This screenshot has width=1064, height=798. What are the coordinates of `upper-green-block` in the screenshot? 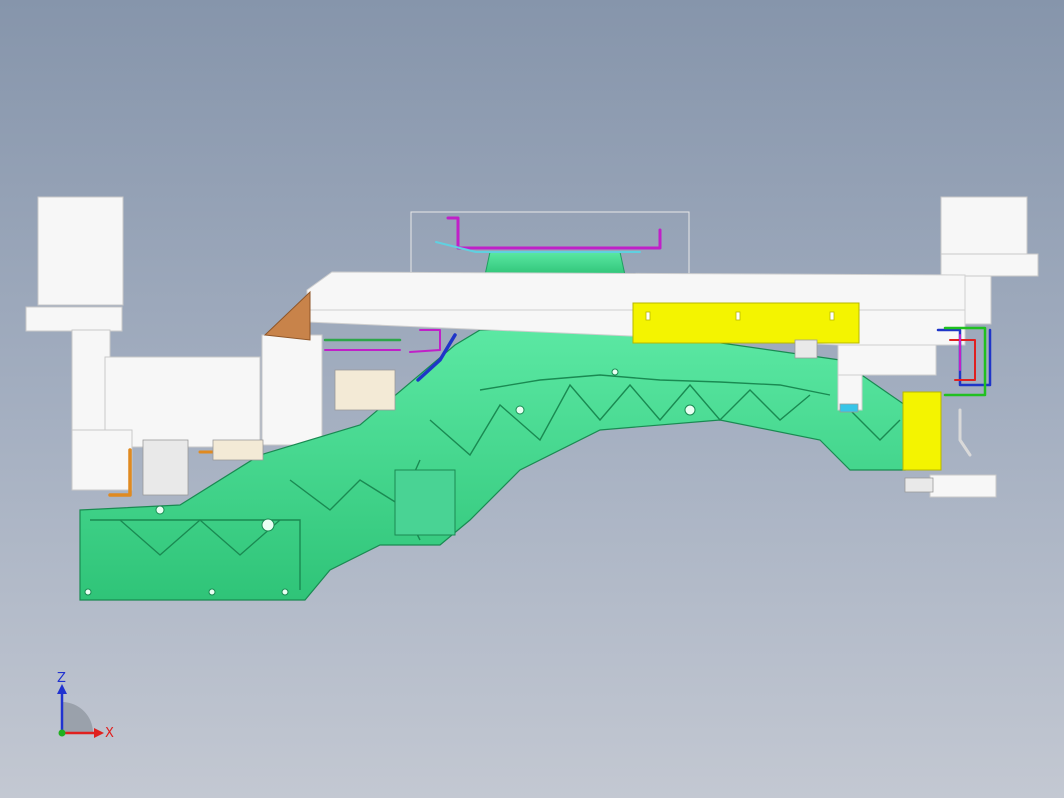 It's located at (555, 263).